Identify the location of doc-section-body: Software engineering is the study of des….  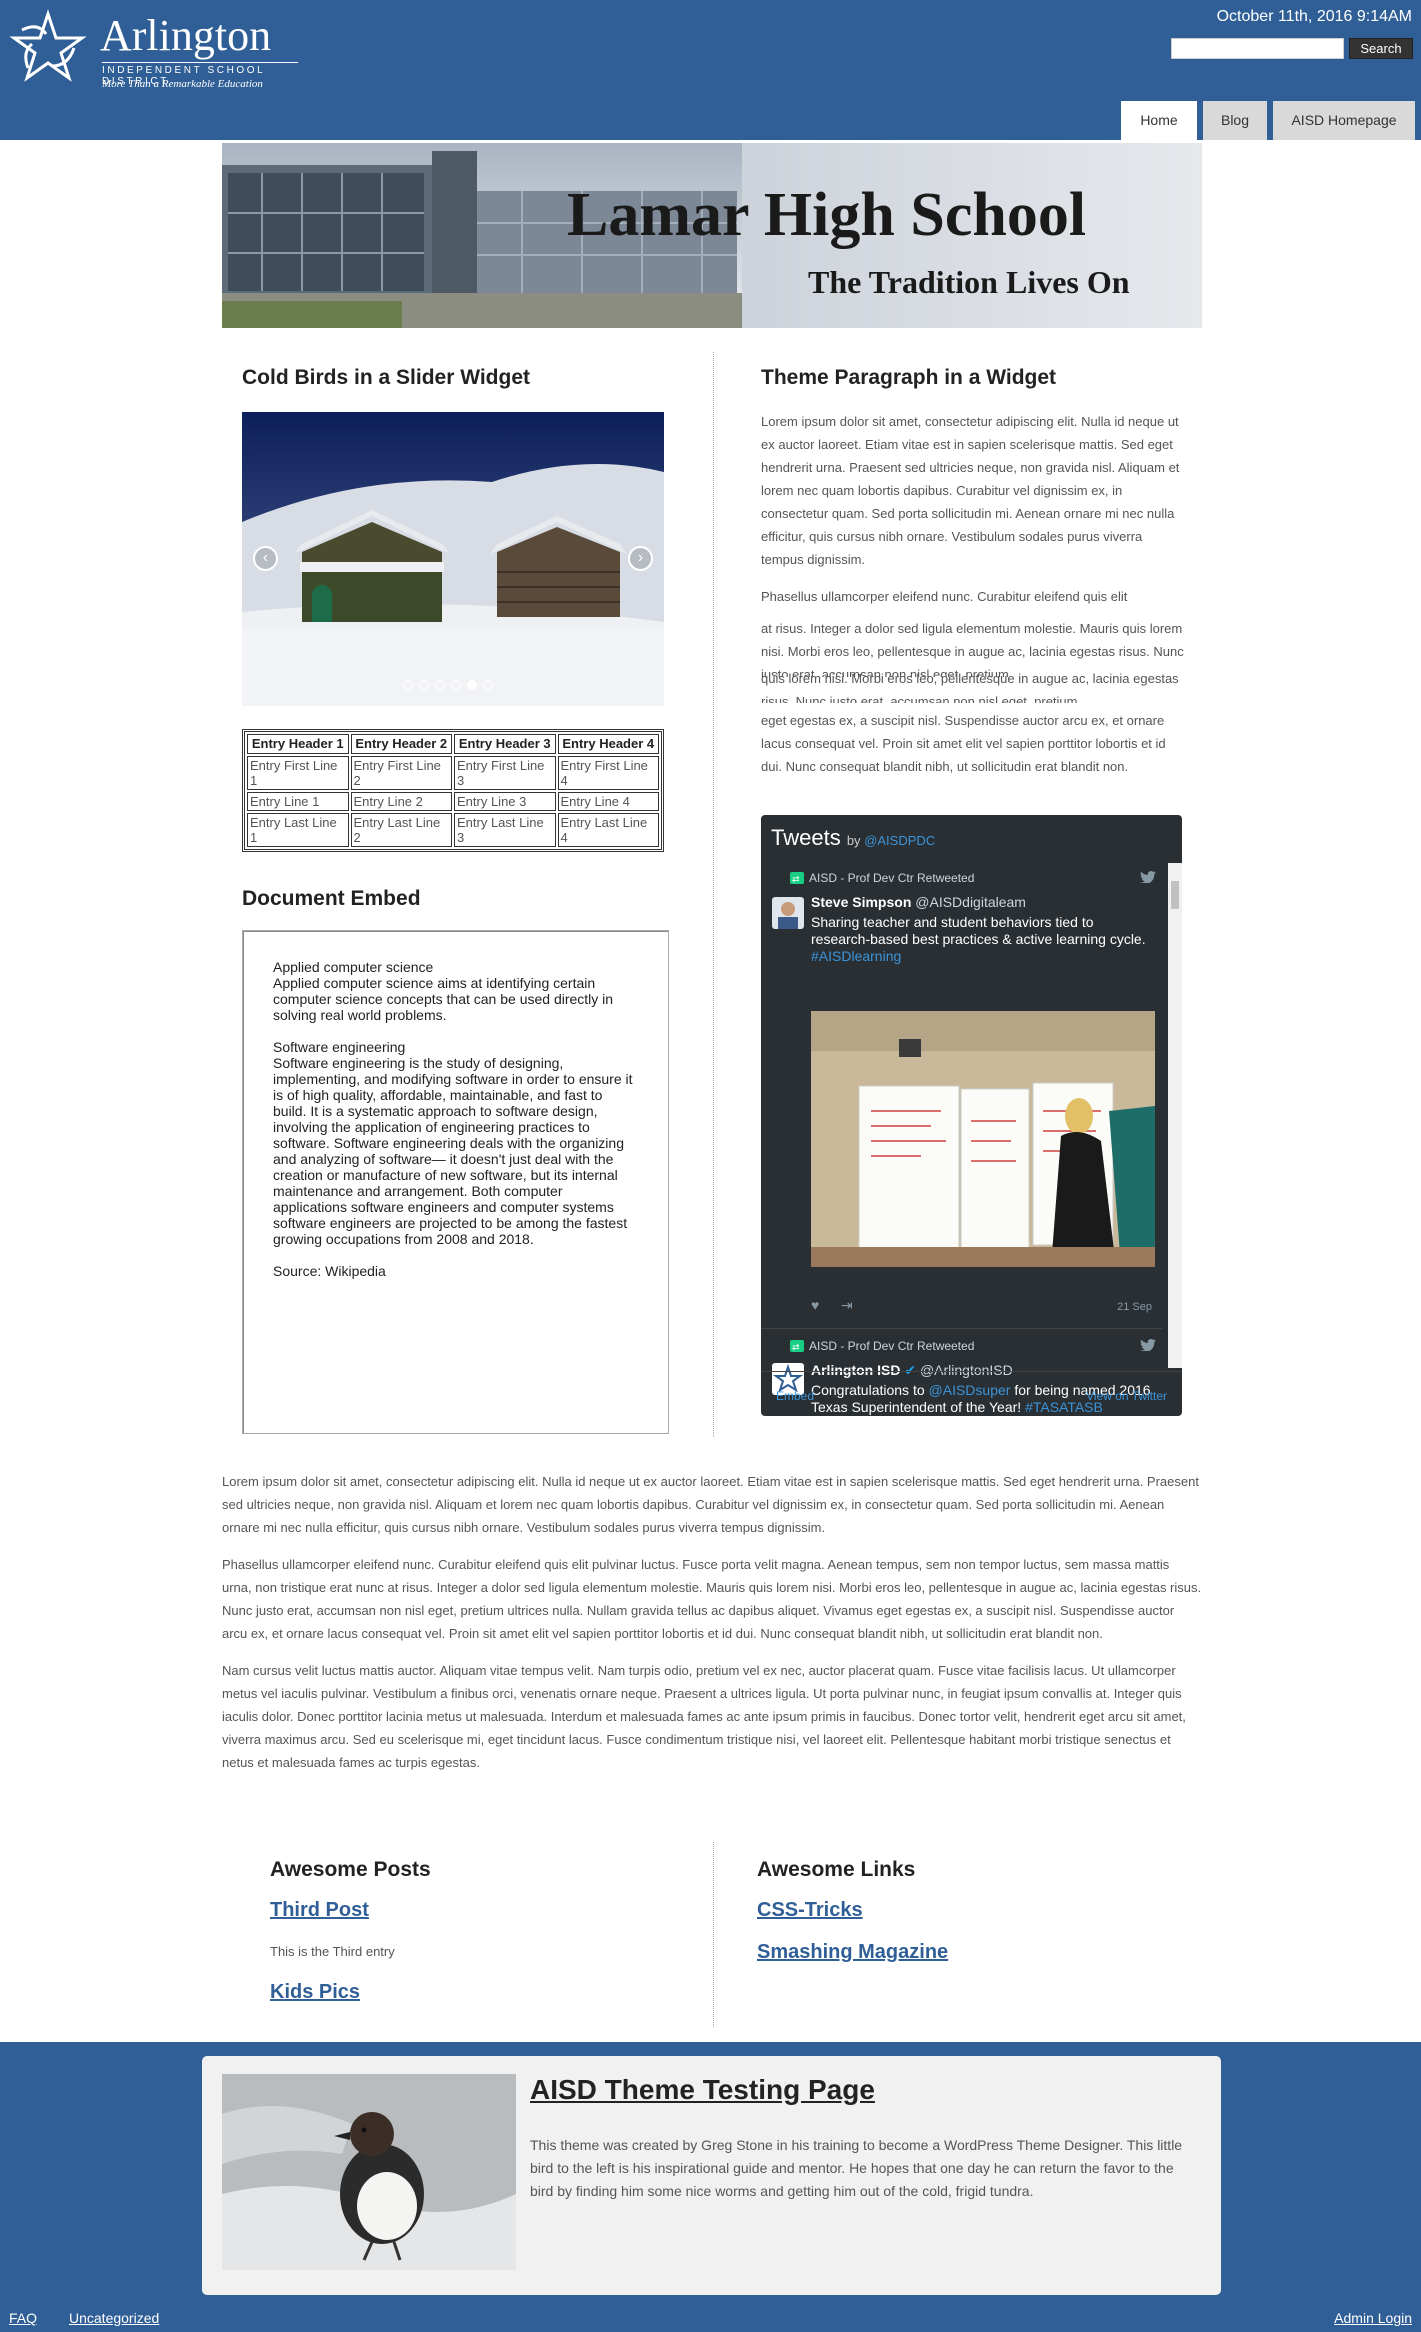
(453, 1151).